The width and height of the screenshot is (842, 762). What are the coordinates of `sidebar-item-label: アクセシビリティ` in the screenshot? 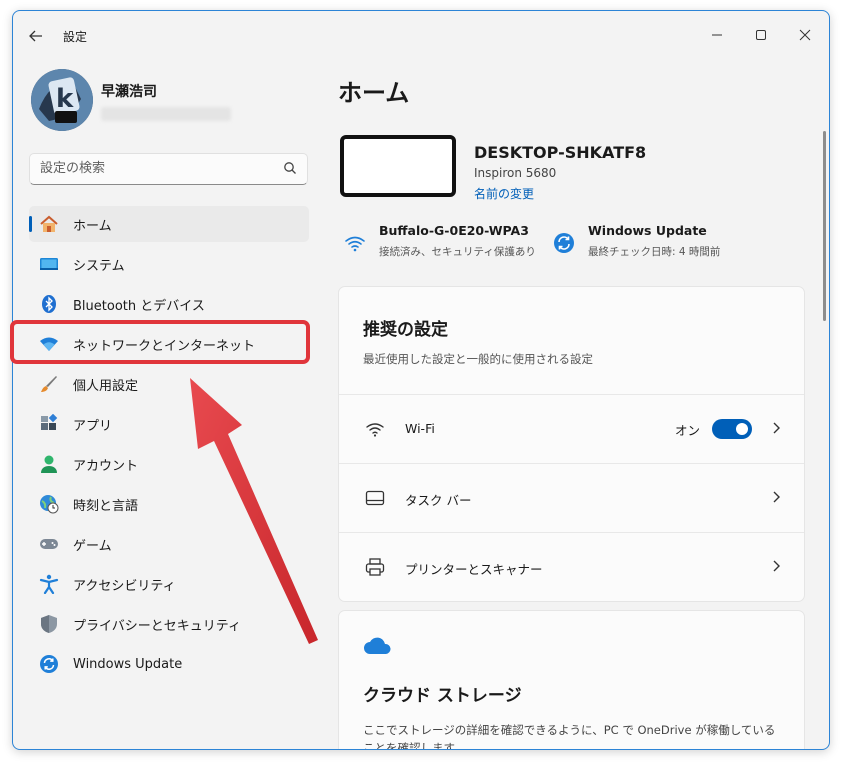 It's located at (124, 586).